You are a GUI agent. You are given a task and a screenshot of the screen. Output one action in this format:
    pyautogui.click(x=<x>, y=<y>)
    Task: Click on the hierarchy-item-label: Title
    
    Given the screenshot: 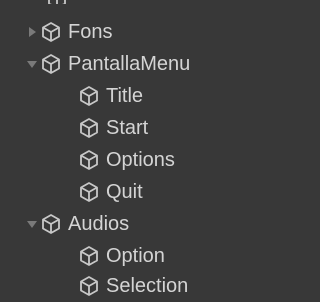 What is the action you would take?
    pyautogui.click(x=125, y=96)
    